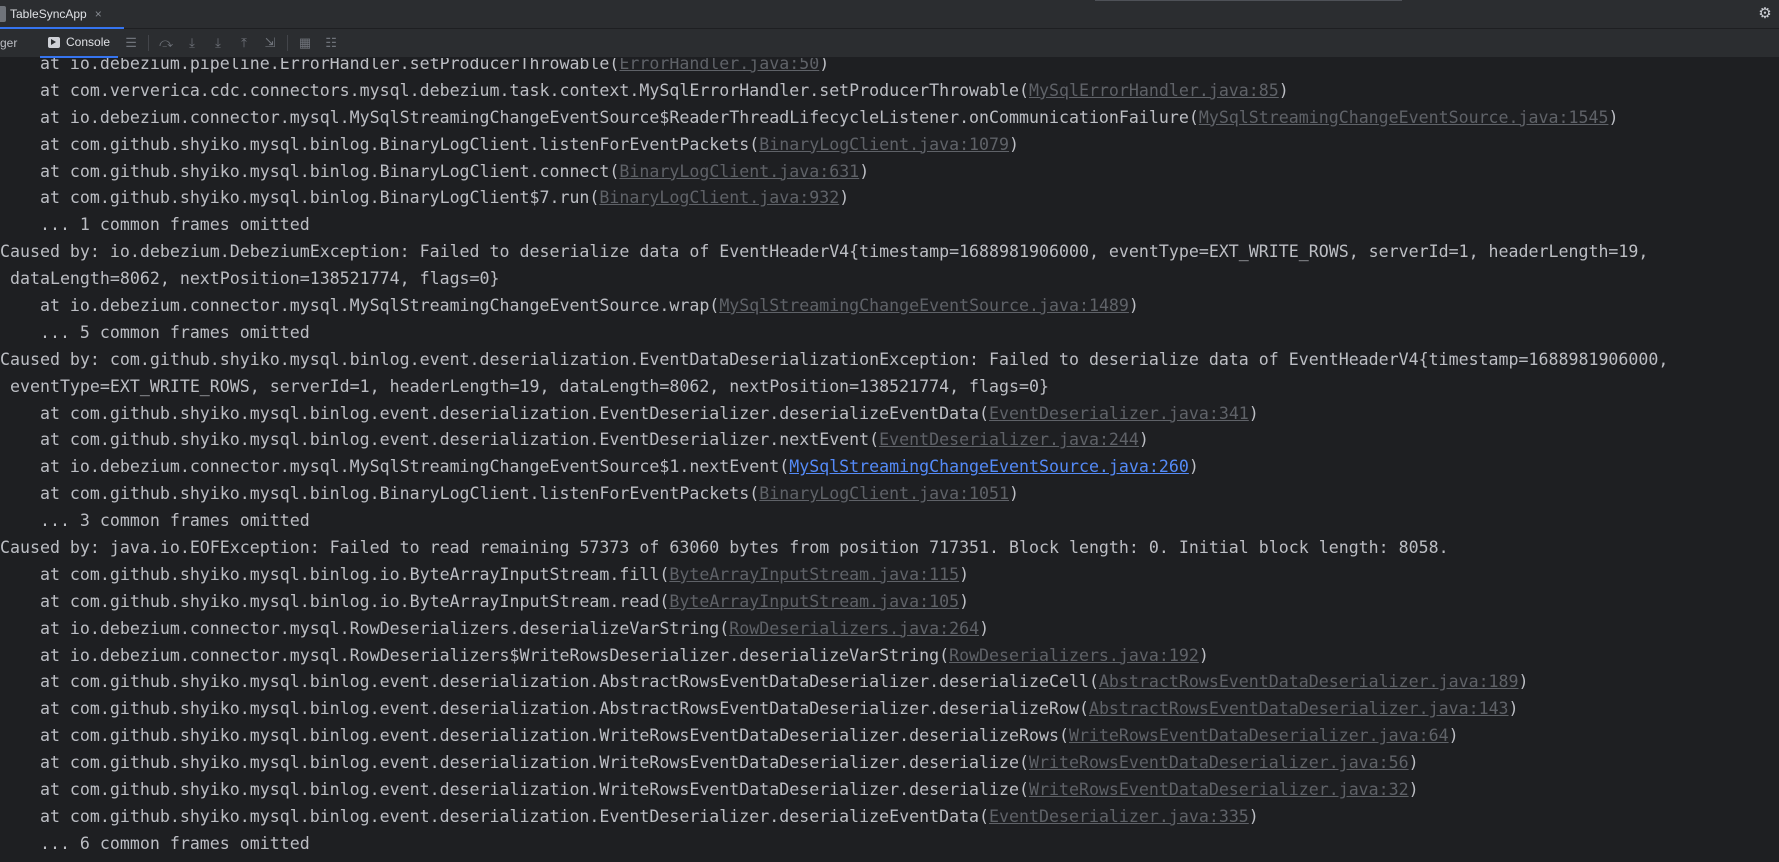 The height and width of the screenshot is (862, 1779). Describe the element at coordinates (889, 14) in the screenshot. I see `run-tabs-bar: TableSyncApp × ⚙` at that location.